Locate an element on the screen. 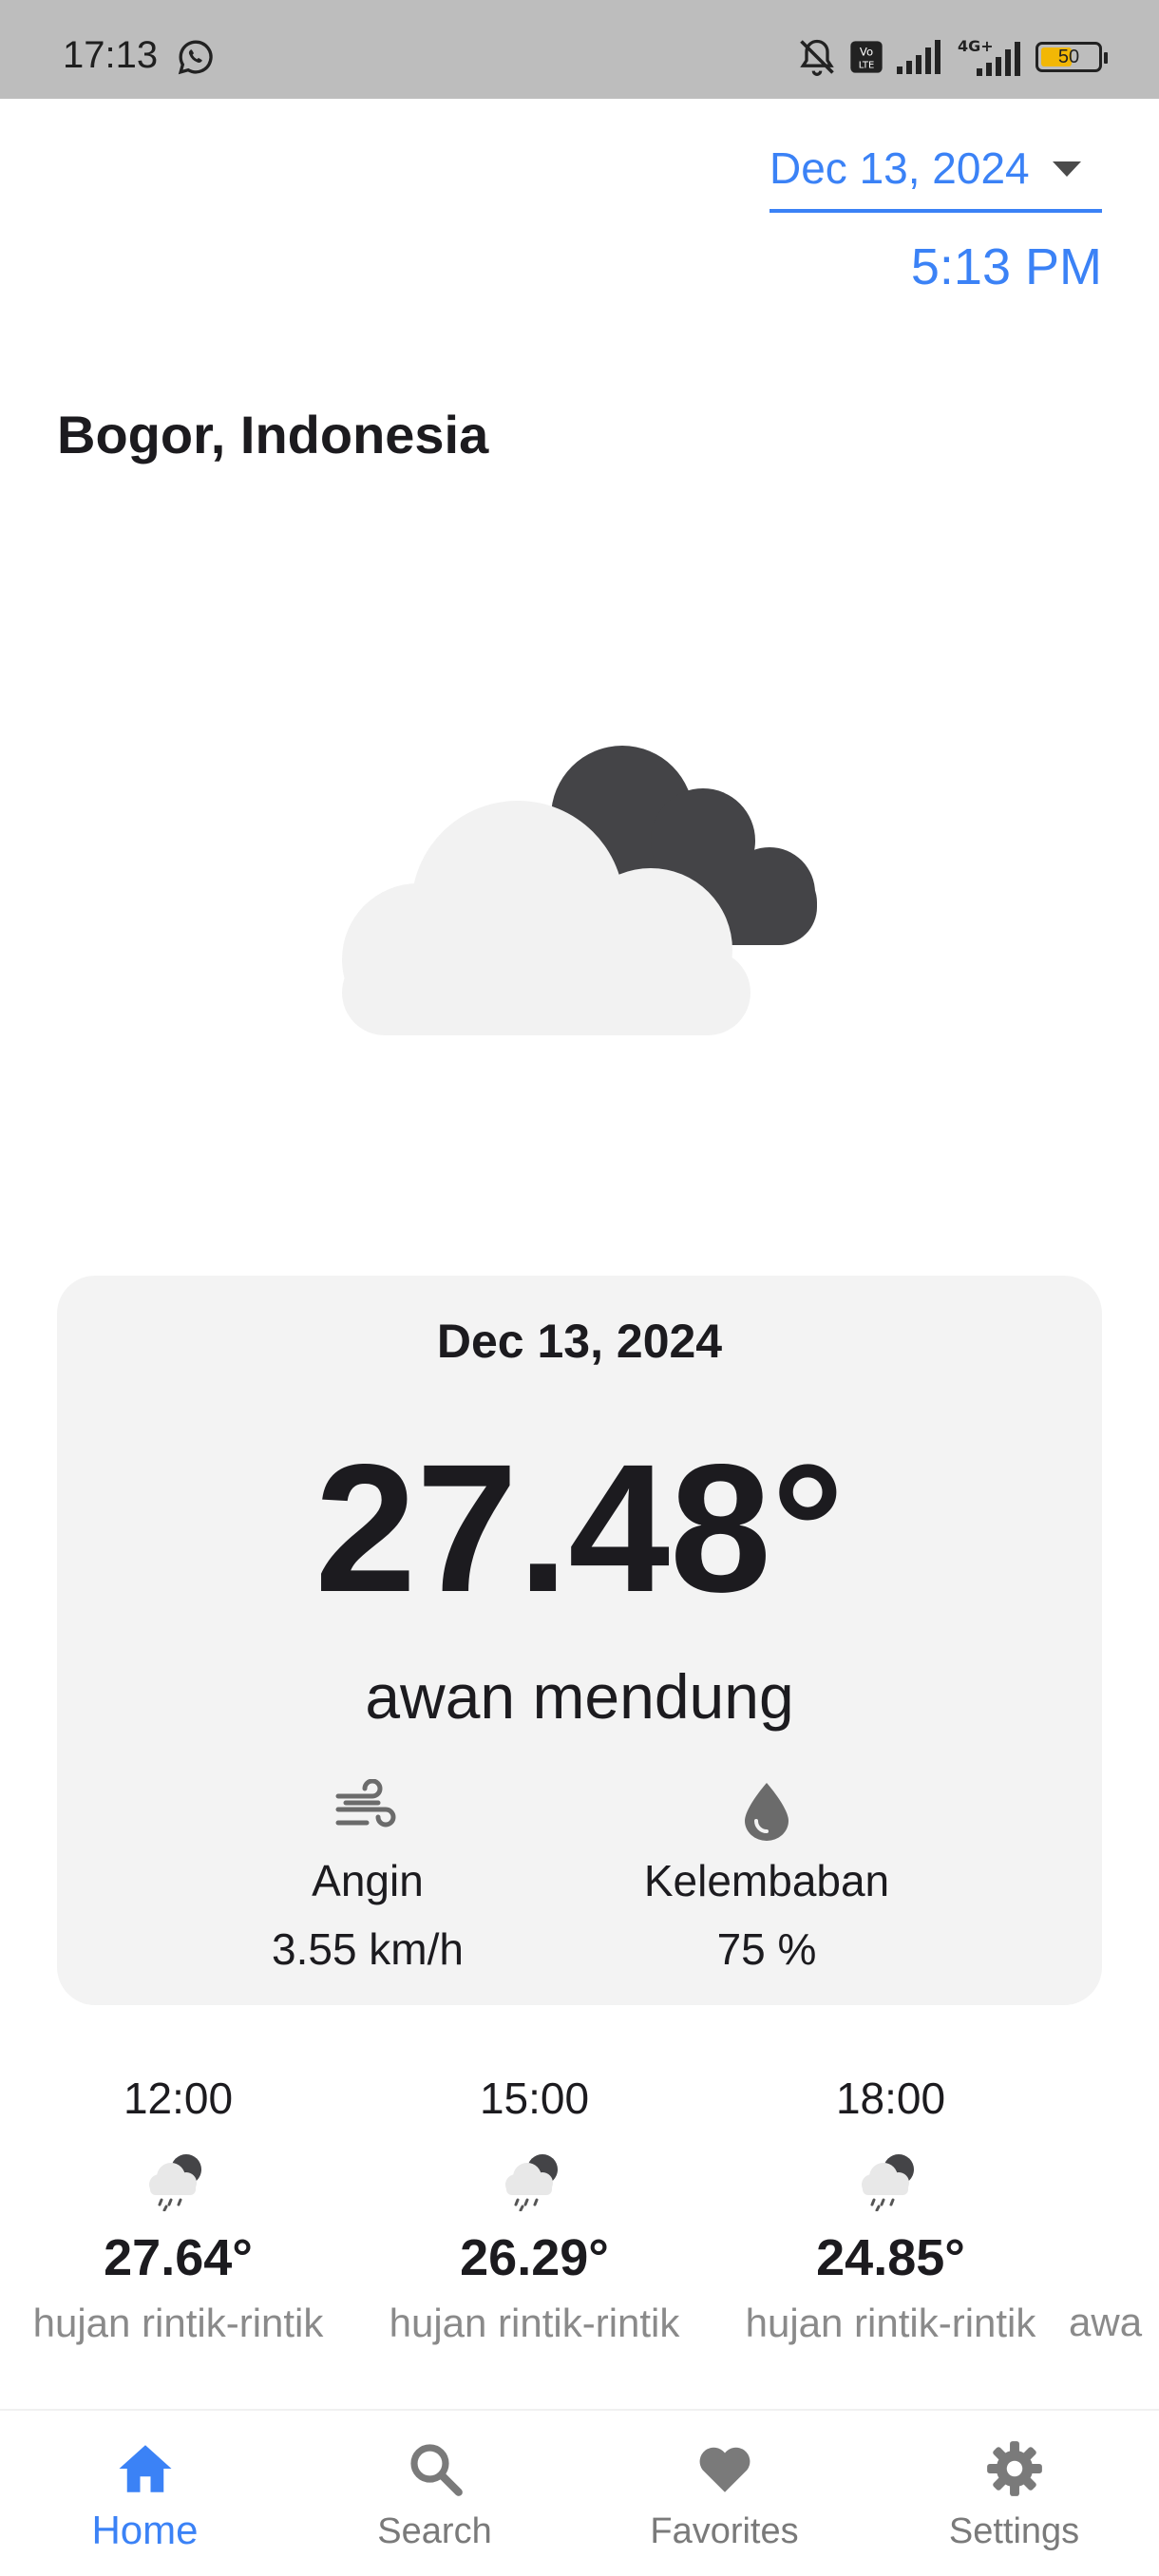 This screenshot has width=1159, height=2576. gear-icon is located at coordinates (1014, 2468).